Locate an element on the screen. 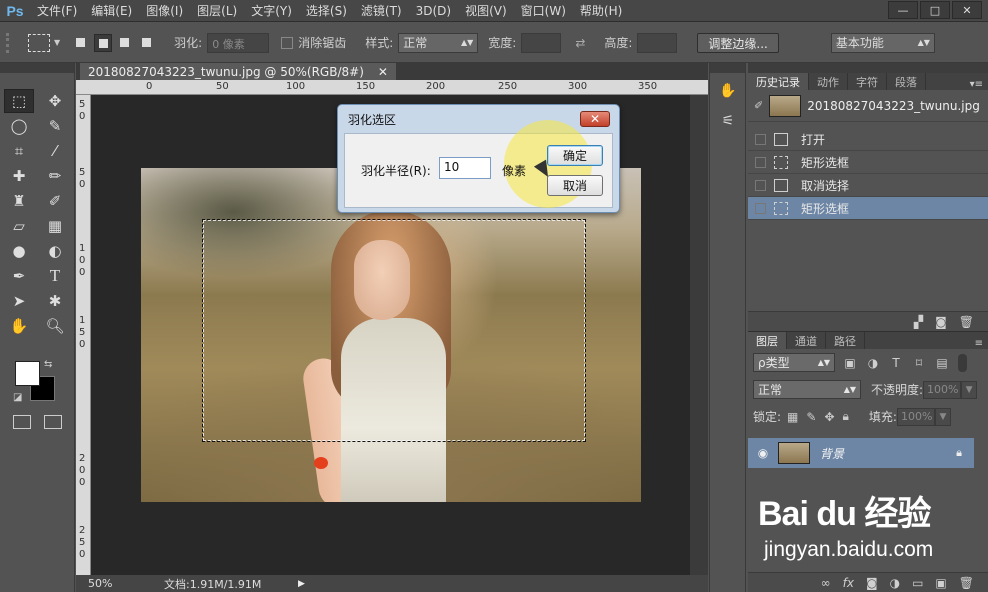  type-tool-icon: T is located at coordinates (55, 276).